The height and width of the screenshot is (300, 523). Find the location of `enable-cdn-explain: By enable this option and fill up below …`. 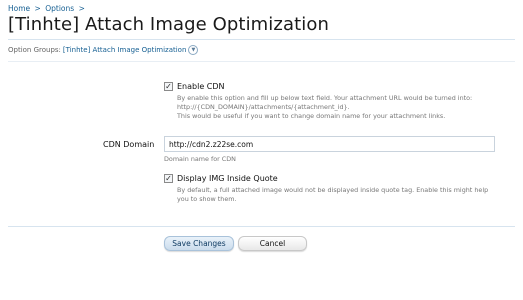

enable-cdn-explain: By enable this option and fill up below … is located at coordinates (342, 107).